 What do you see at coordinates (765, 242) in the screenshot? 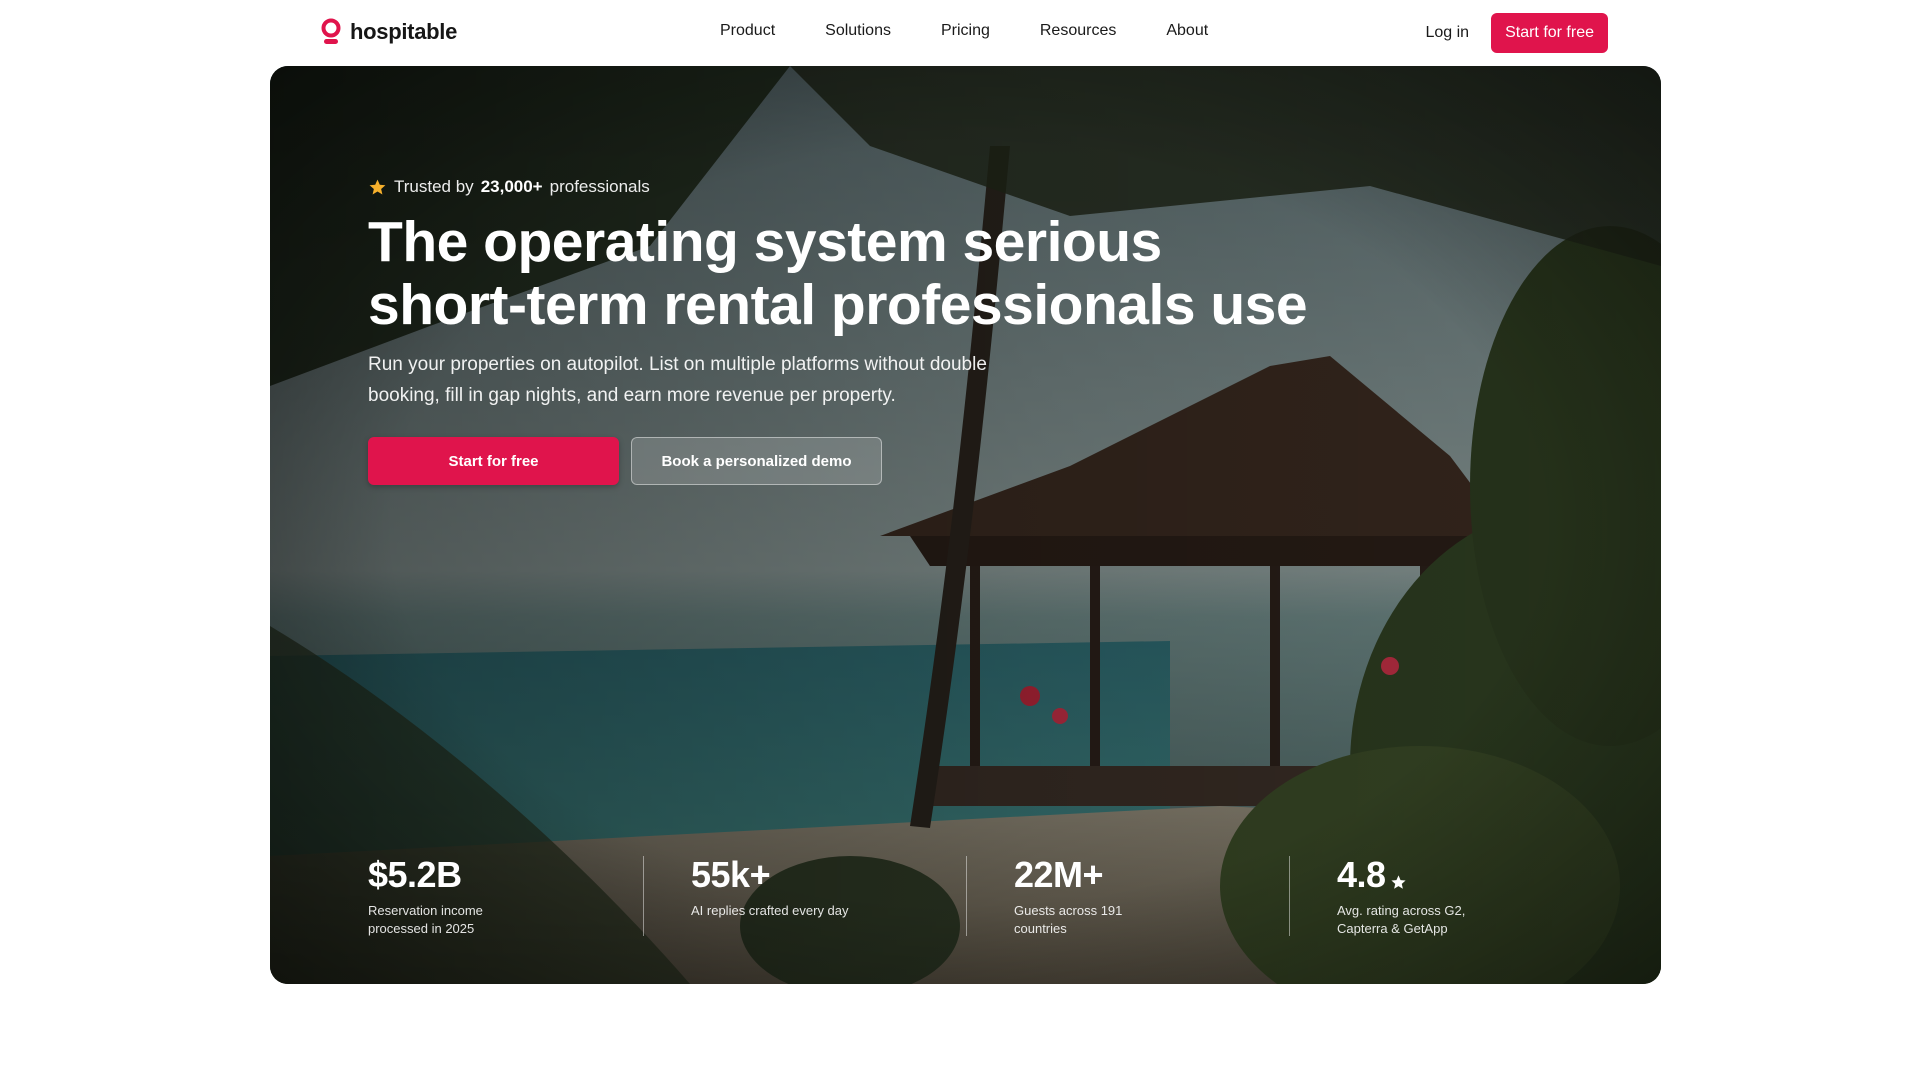
I see `headline-line-1: The operating system serious` at bounding box center [765, 242].